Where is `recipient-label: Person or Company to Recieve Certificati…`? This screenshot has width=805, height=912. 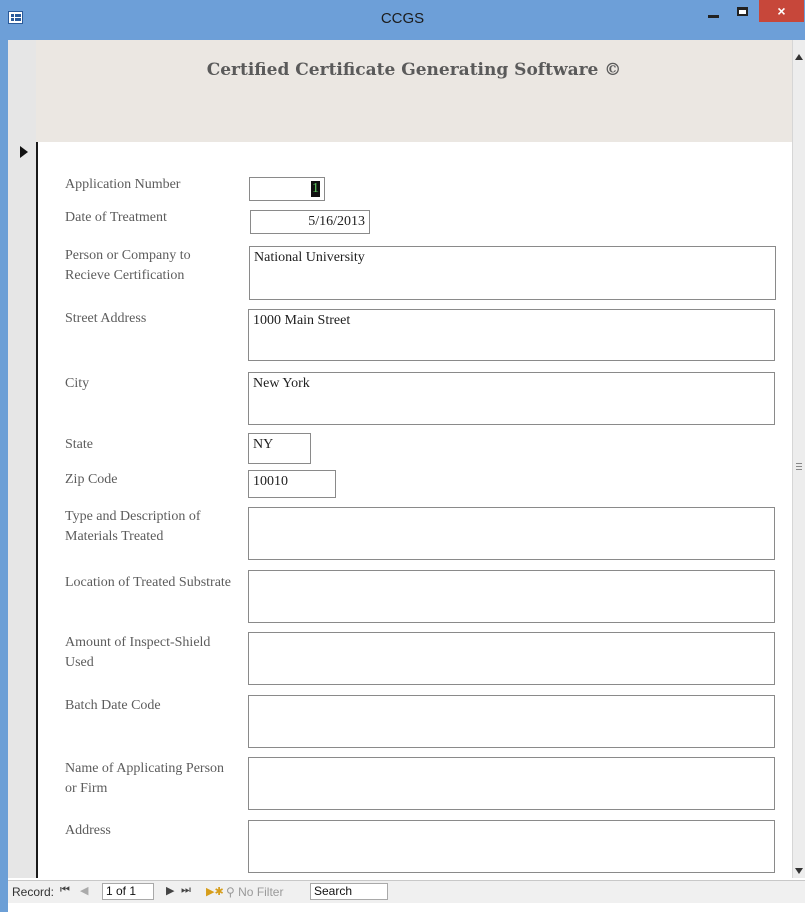
recipient-label: Person or Company to Recieve Certificati… is located at coordinates (128, 266).